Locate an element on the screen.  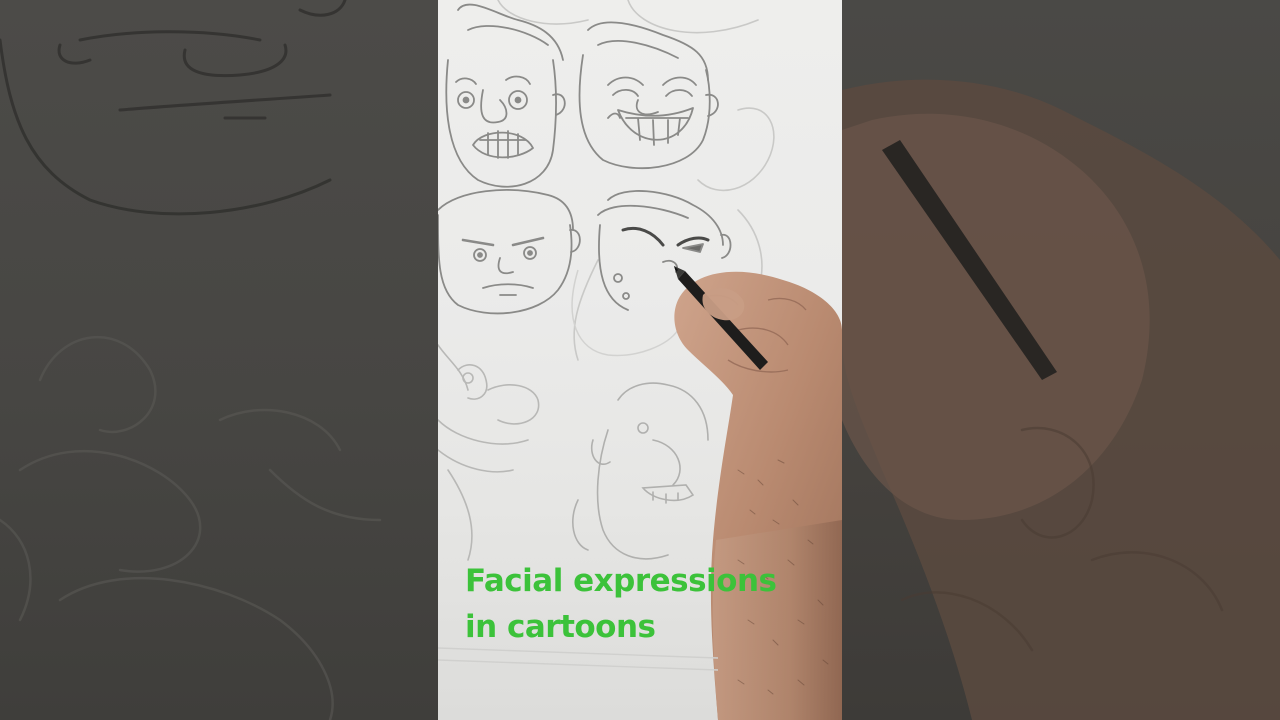
paper-edge is located at coordinates (578, 659).